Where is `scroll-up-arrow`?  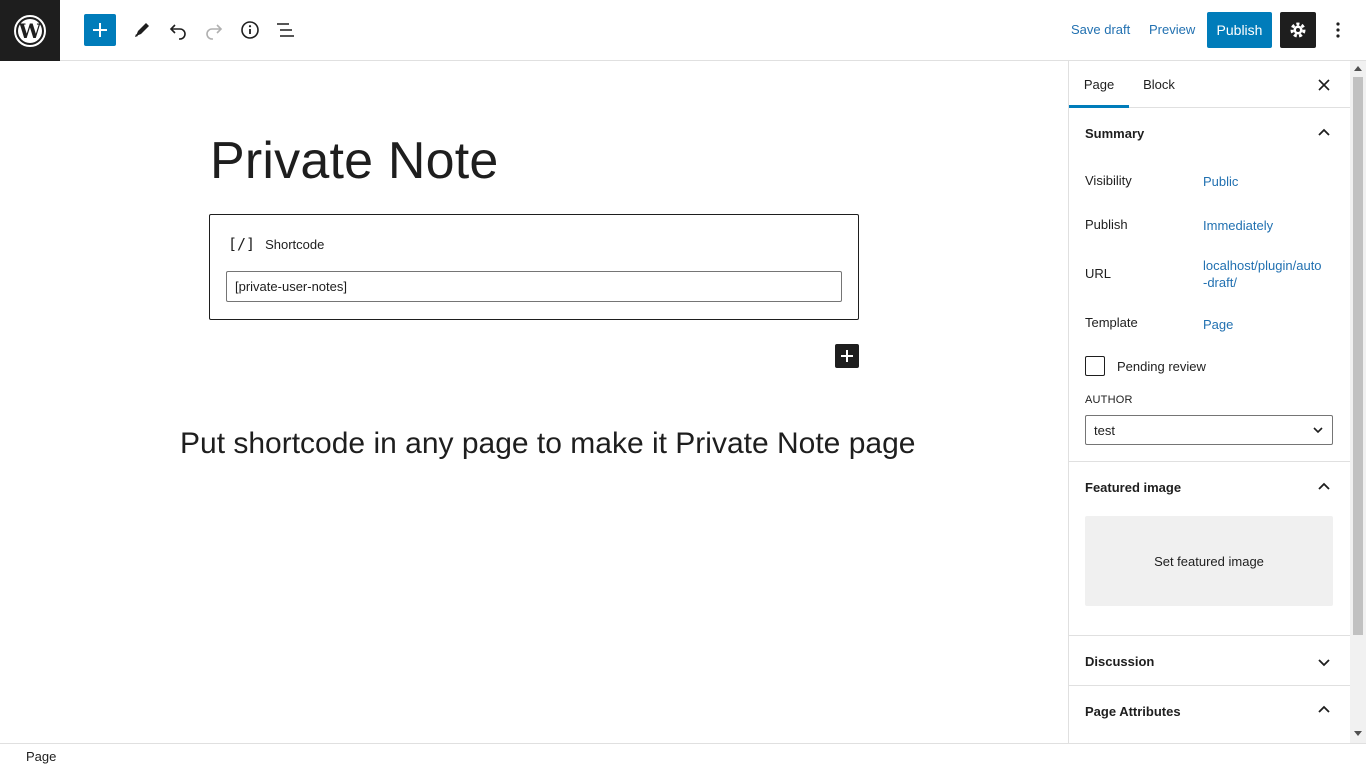
scroll-up-arrow is located at coordinates (1358, 68).